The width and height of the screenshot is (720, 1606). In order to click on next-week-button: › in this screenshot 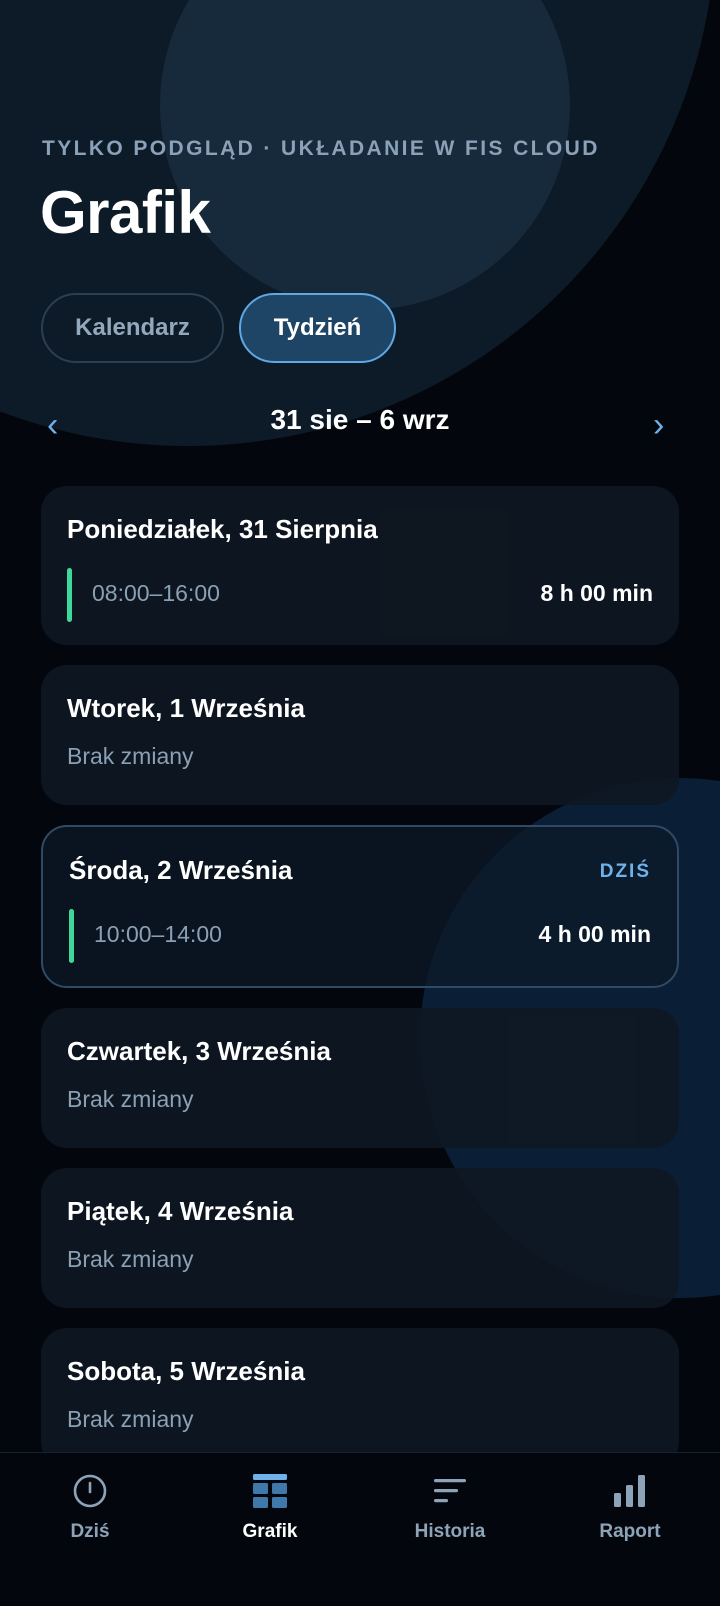, I will do `click(658, 425)`.